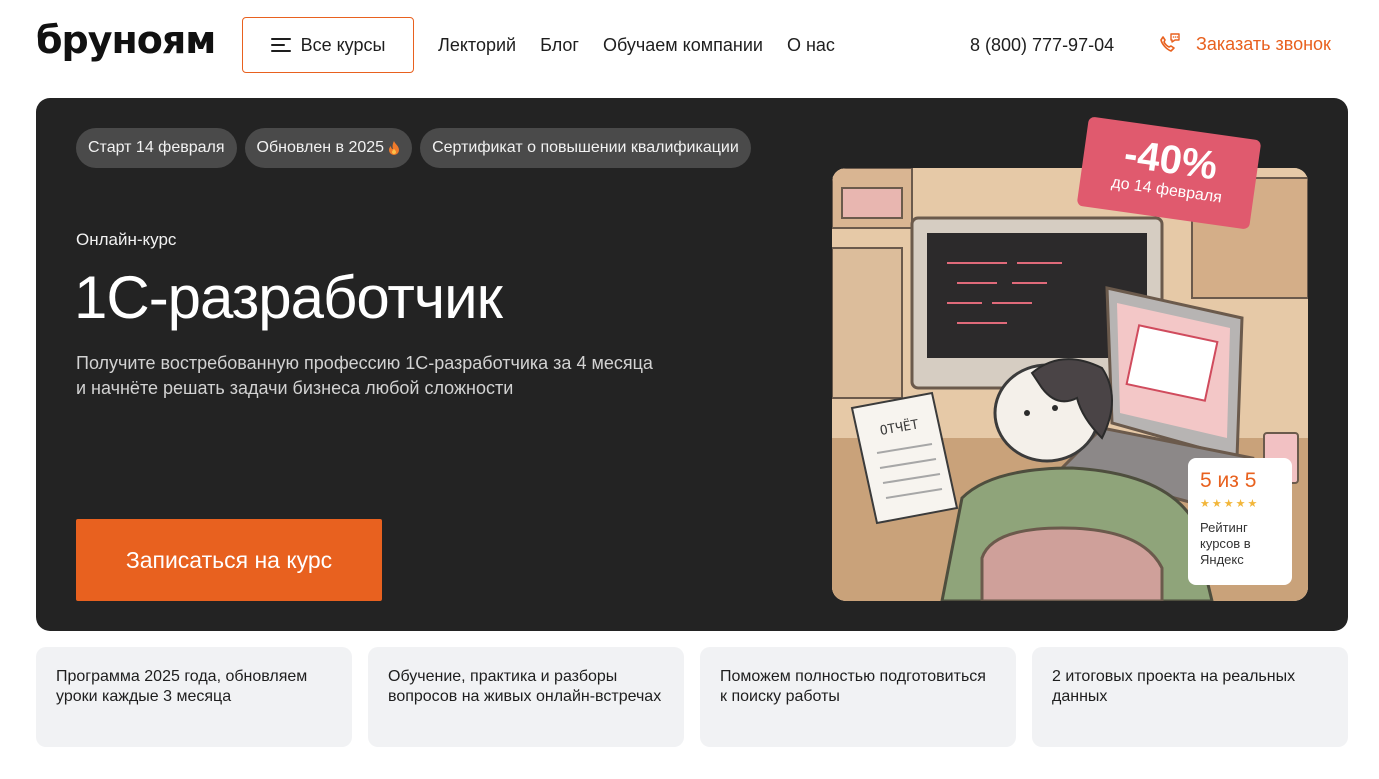 The image size is (1379, 779). I want to click on callback-link: Заказать звонок, so click(1243, 44).